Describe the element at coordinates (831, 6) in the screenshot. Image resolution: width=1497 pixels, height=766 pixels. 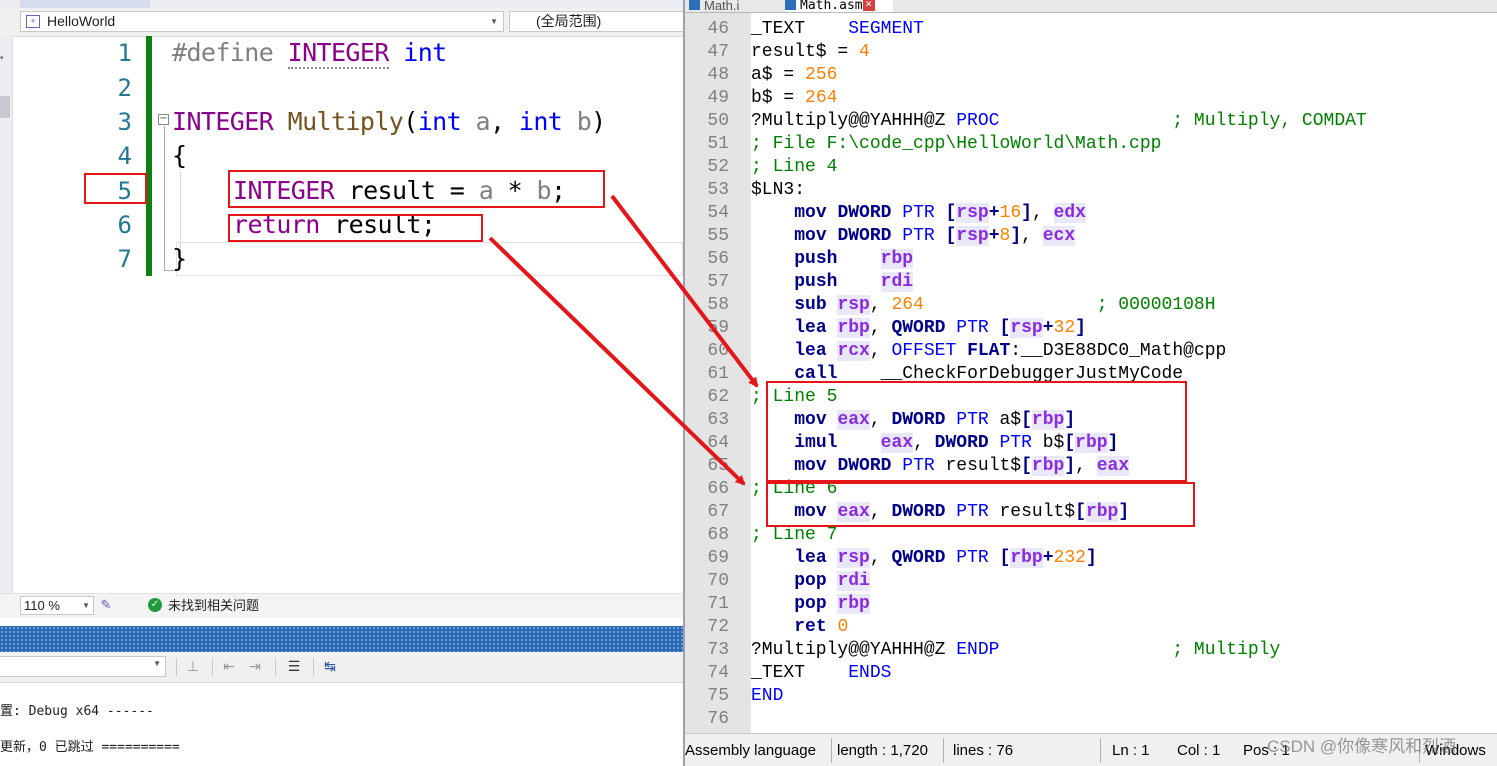
I see `file-tab-label: Math.asm` at that location.